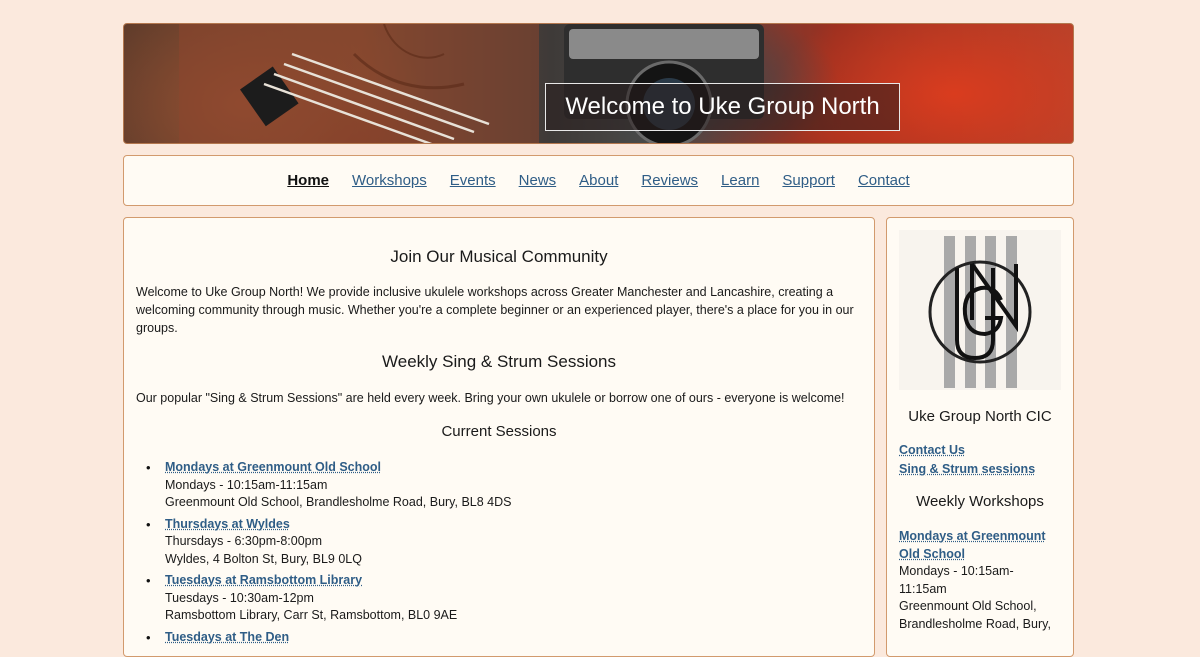 The width and height of the screenshot is (1200, 657). Describe the element at coordinates (669, 180) in the screenshot. I see `nav-reviews: Reviews` at that location.